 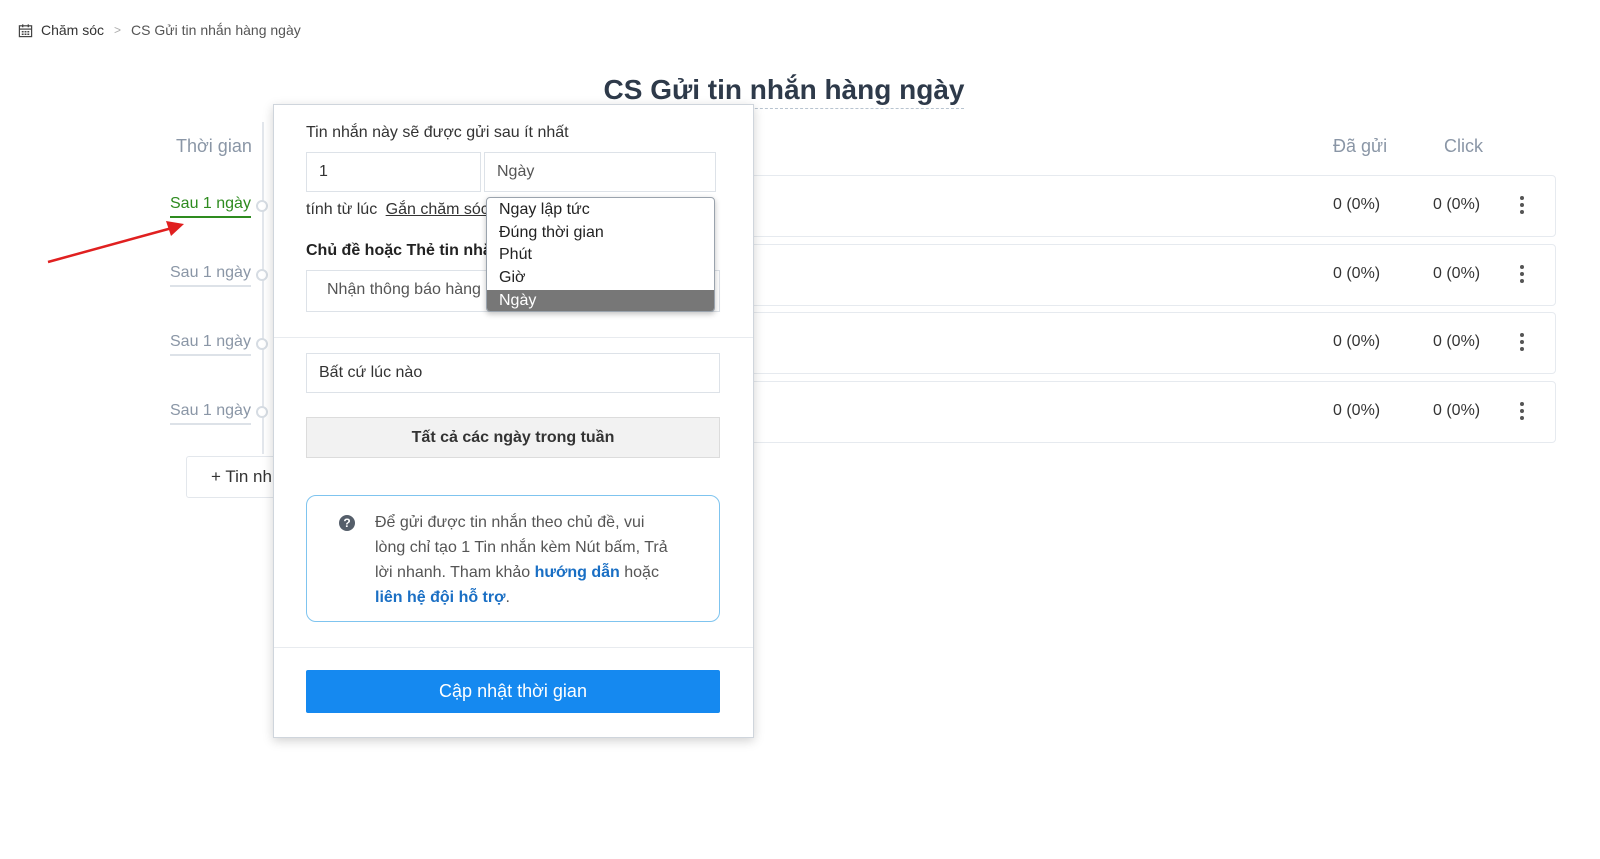 I want to click on contact-support-link: liên hệ đội hỗ trợ, so click(x=440, y=597).